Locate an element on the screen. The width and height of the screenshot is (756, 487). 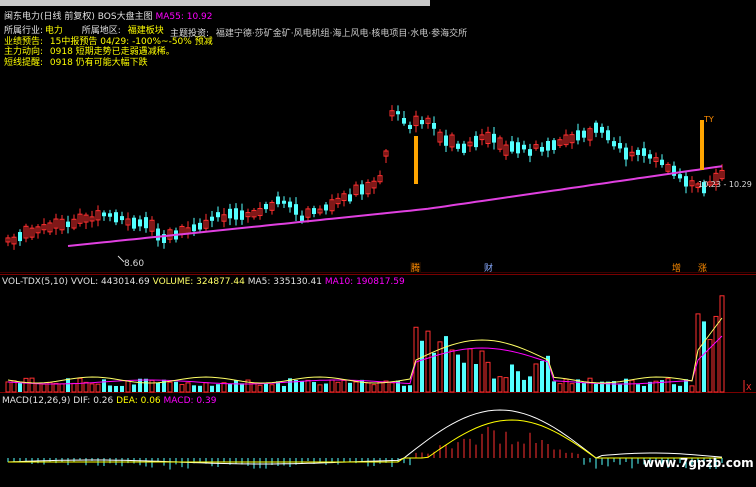
vol-vvol: VVOL: 443014.69 is located at coordinates (110, 282).